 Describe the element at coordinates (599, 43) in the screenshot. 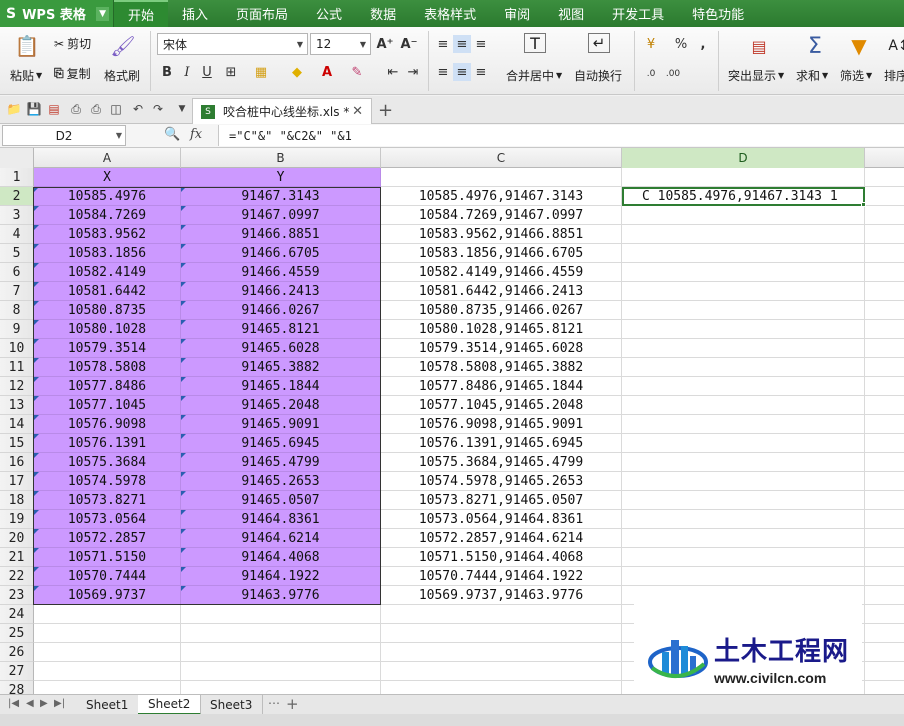

I see `wrap-text-icon: ↵` at that location.